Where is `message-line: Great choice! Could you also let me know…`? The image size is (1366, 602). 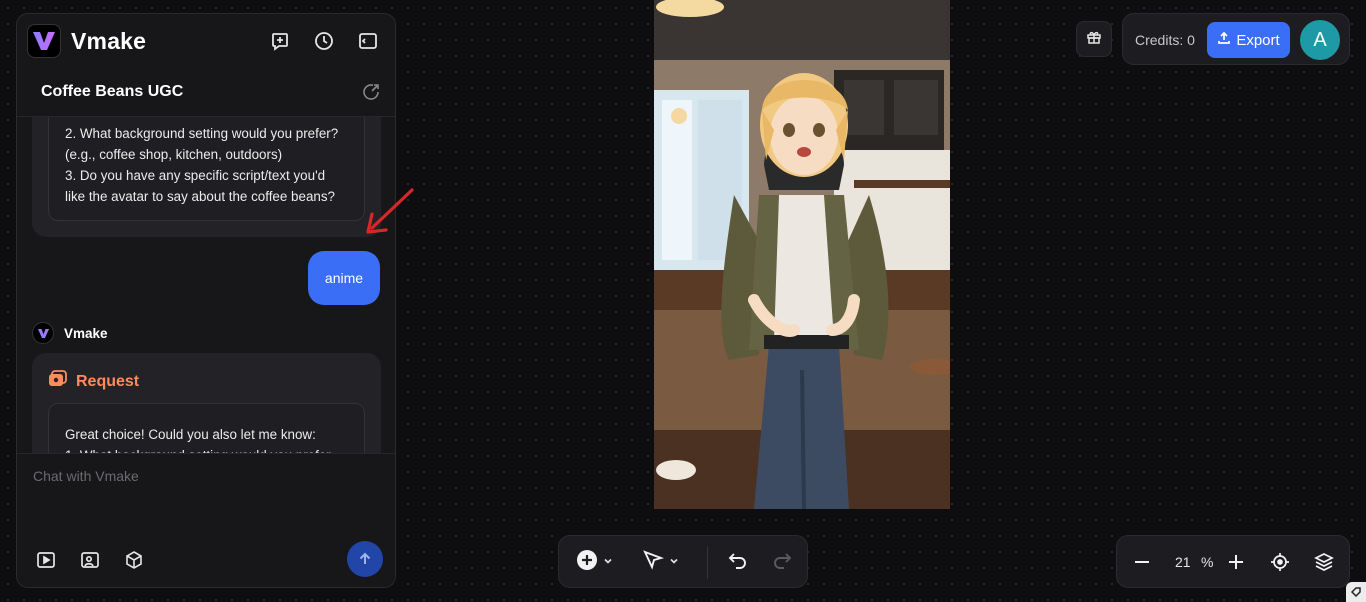 message-line: Great choice! Could you also let me know… is located at coordinates (190, 434).